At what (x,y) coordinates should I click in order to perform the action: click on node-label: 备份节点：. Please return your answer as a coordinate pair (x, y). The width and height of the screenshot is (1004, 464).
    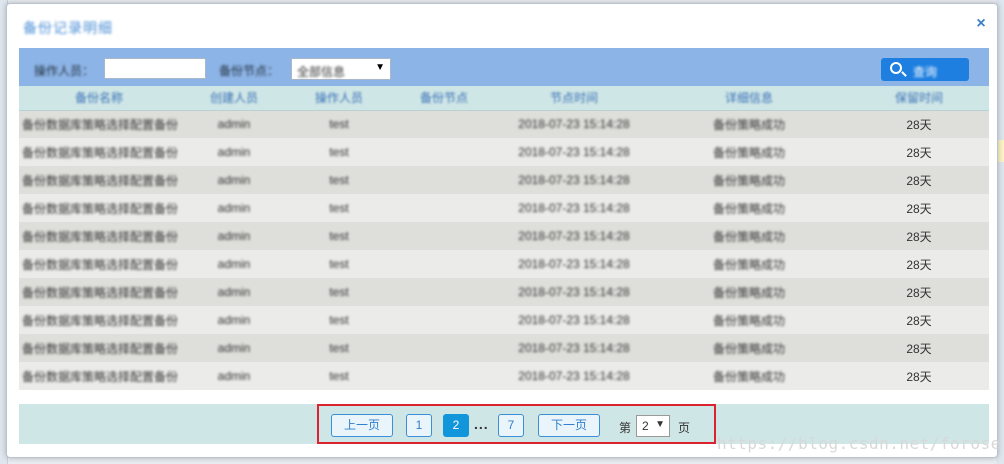
    Looking at the image, I should click on (249, 71).